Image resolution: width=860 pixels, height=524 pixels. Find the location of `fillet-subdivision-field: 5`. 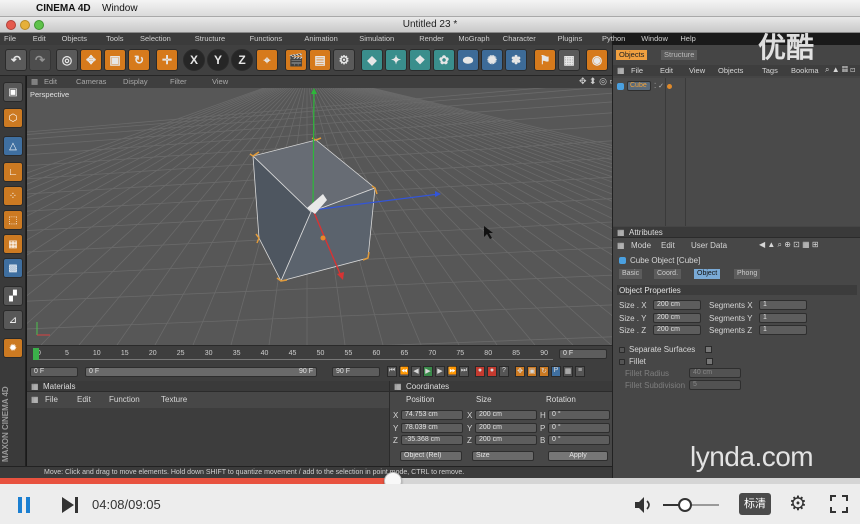

fillet-subdivision-field: 5 is located at coordinates (715, 385).